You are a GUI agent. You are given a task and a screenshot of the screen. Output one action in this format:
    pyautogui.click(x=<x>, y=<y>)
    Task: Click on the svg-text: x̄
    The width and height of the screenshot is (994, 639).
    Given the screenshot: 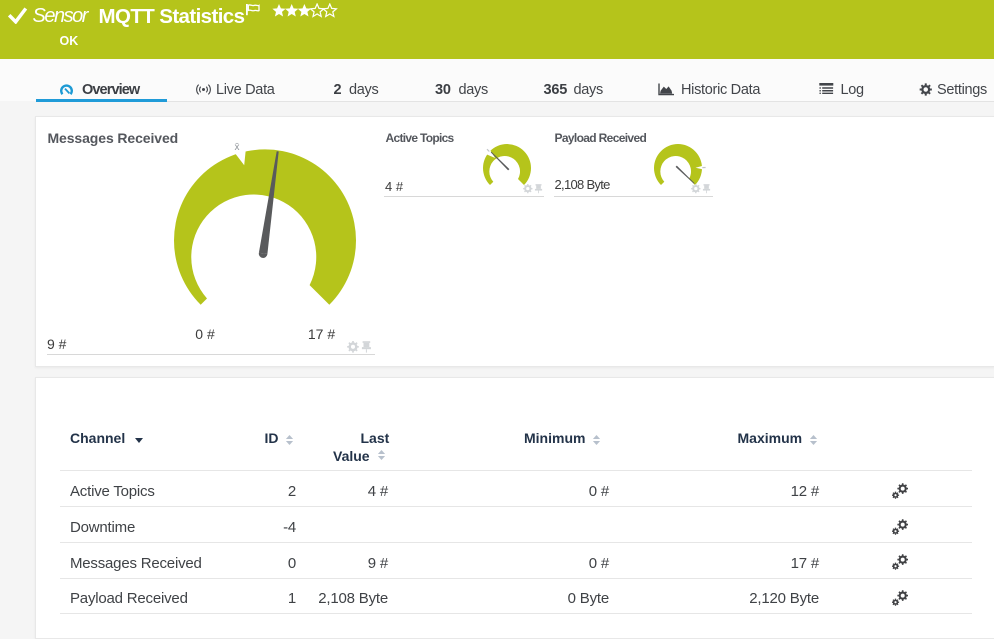 What is the action you would take?
    pyautogui.click(x=237, y=147)
    